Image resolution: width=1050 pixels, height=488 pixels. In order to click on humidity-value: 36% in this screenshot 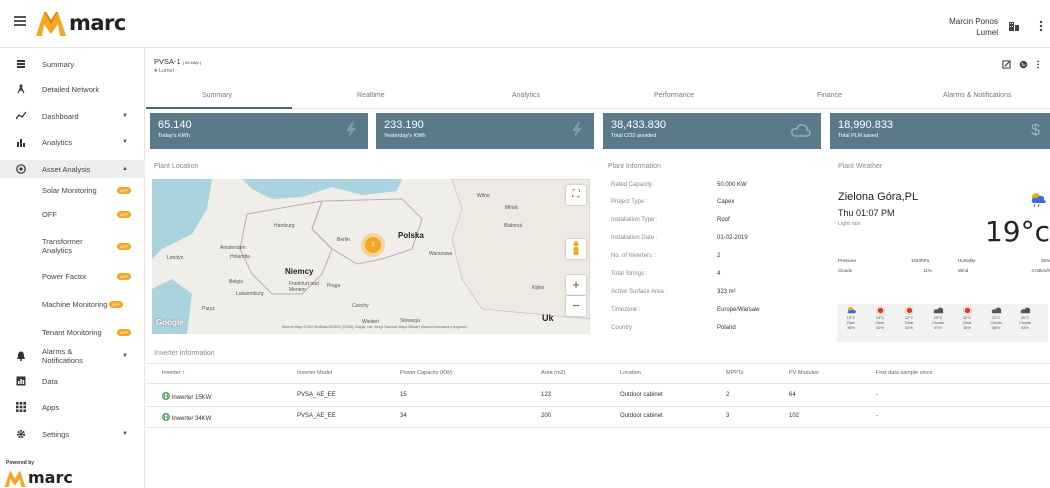, I will do `click(1045, 260)`.